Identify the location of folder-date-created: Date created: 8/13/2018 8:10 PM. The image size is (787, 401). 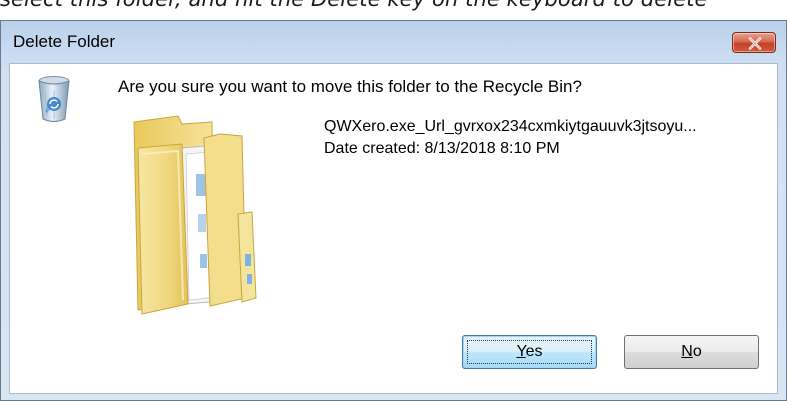
(442, 148).